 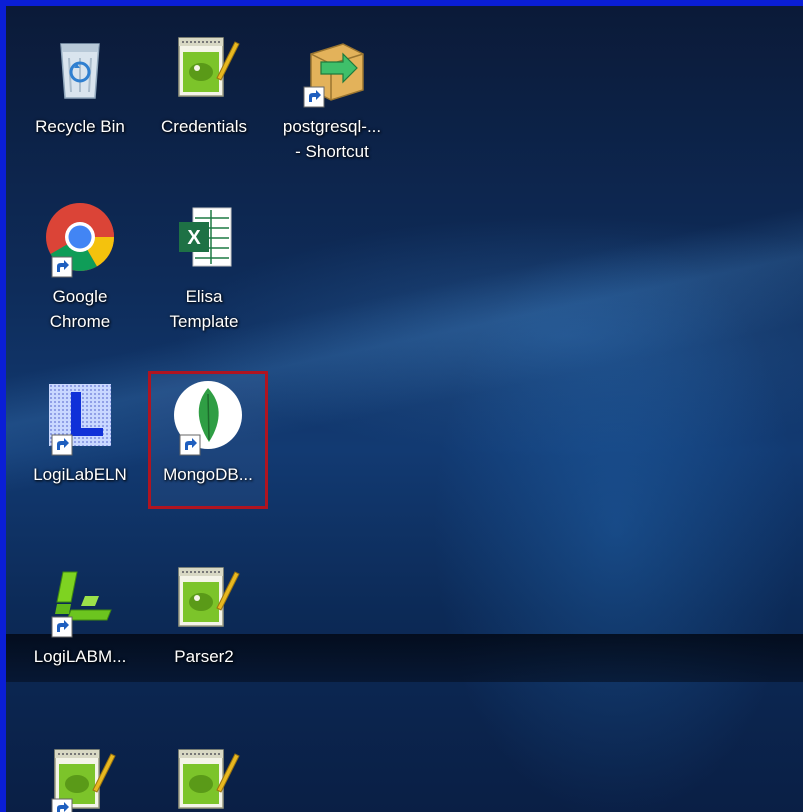 I want to click on desktop-icon-credentials: Credentials, so click(x=204, y=83).